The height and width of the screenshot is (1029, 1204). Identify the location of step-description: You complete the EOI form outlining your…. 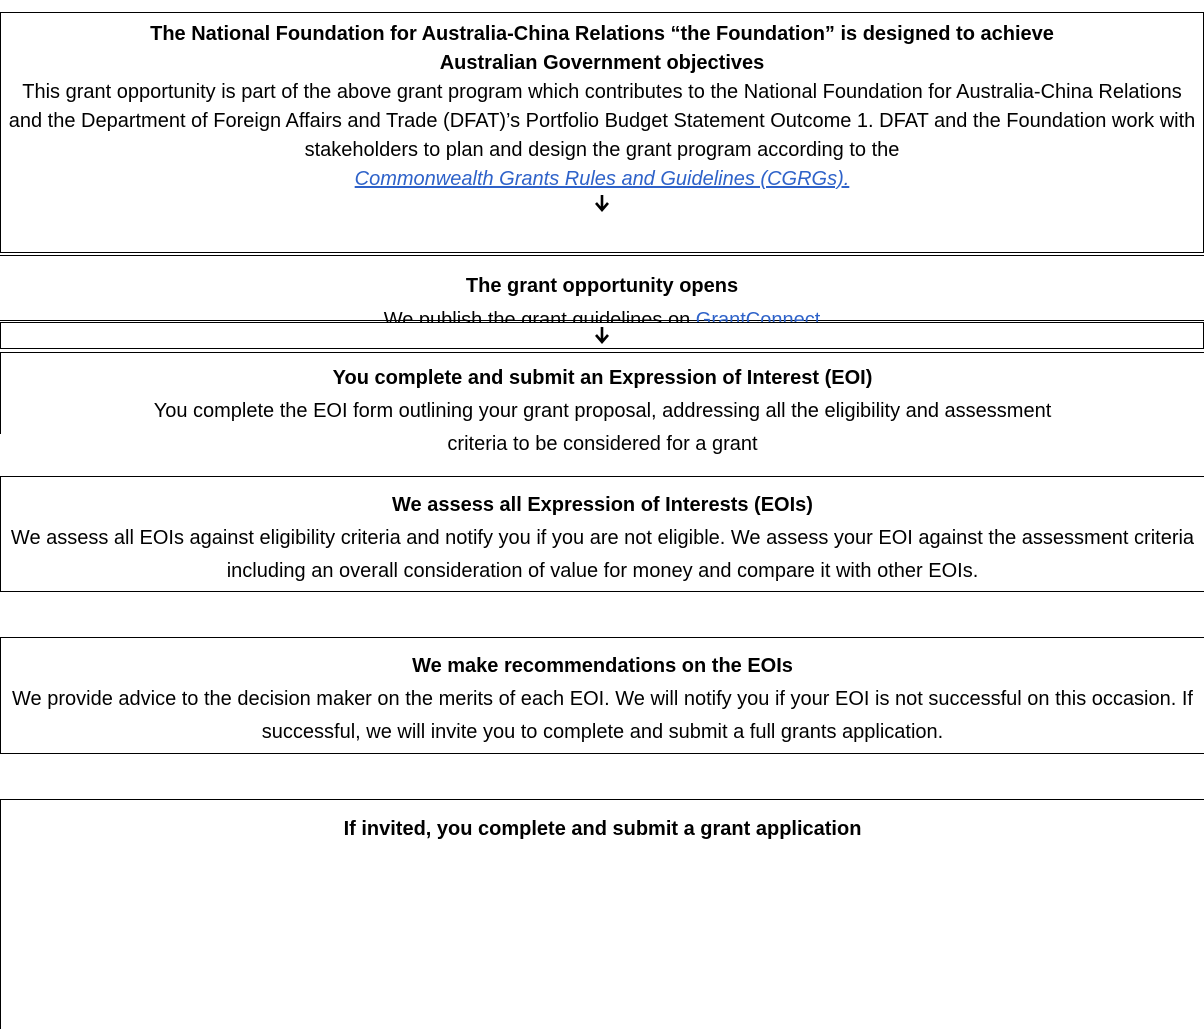
(602, 427).